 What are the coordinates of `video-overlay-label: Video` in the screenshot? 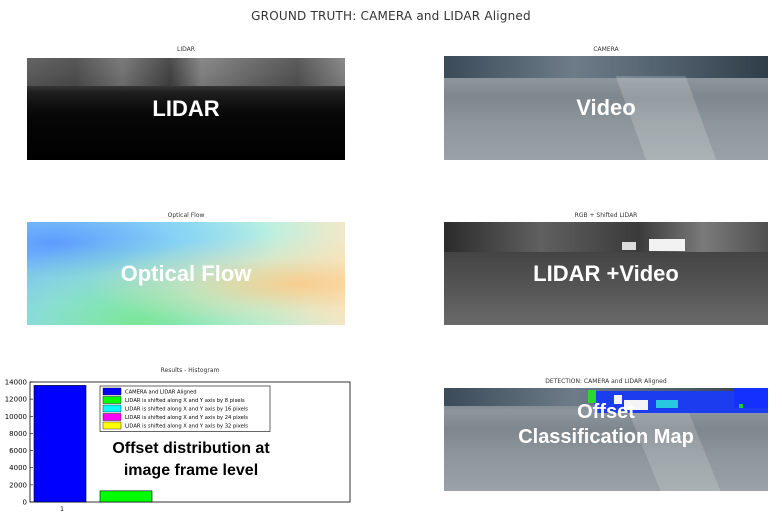 It's located at (606, 108).